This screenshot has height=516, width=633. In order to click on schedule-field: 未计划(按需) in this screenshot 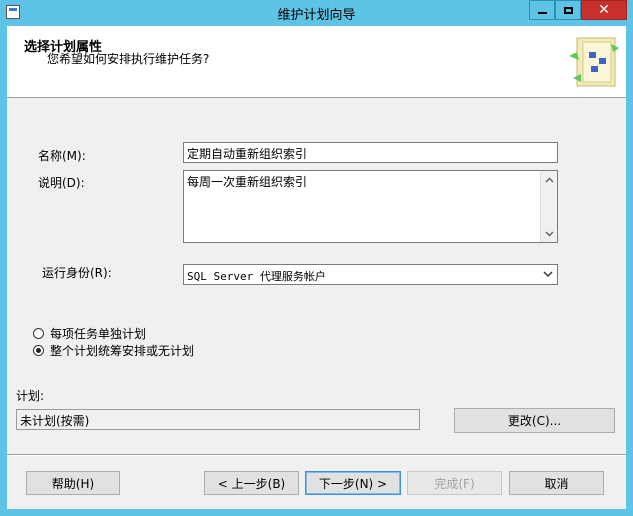, I will do `click(218, 419)`.